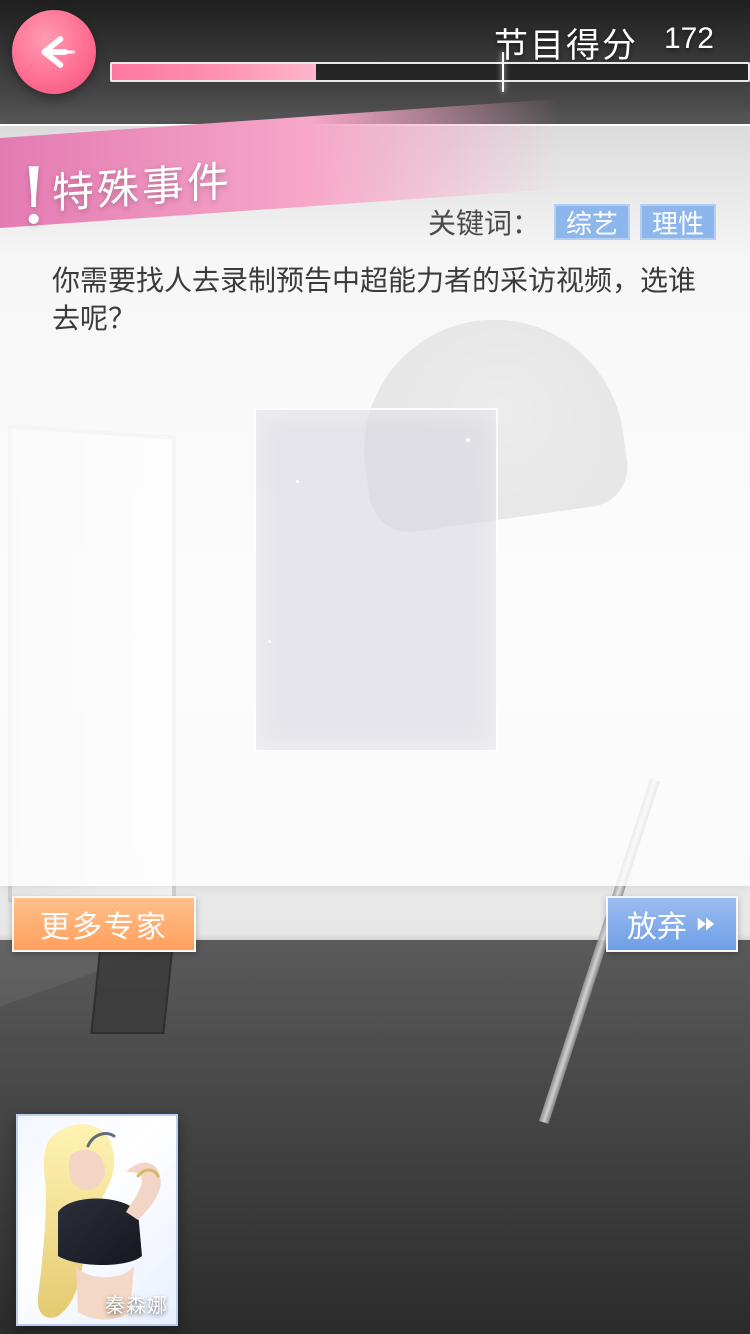 This screenshot has height=1334, width=750. Describe the element at coordinates (706, 924) in the screenshot. I see `fast-forward-icon` at that location.